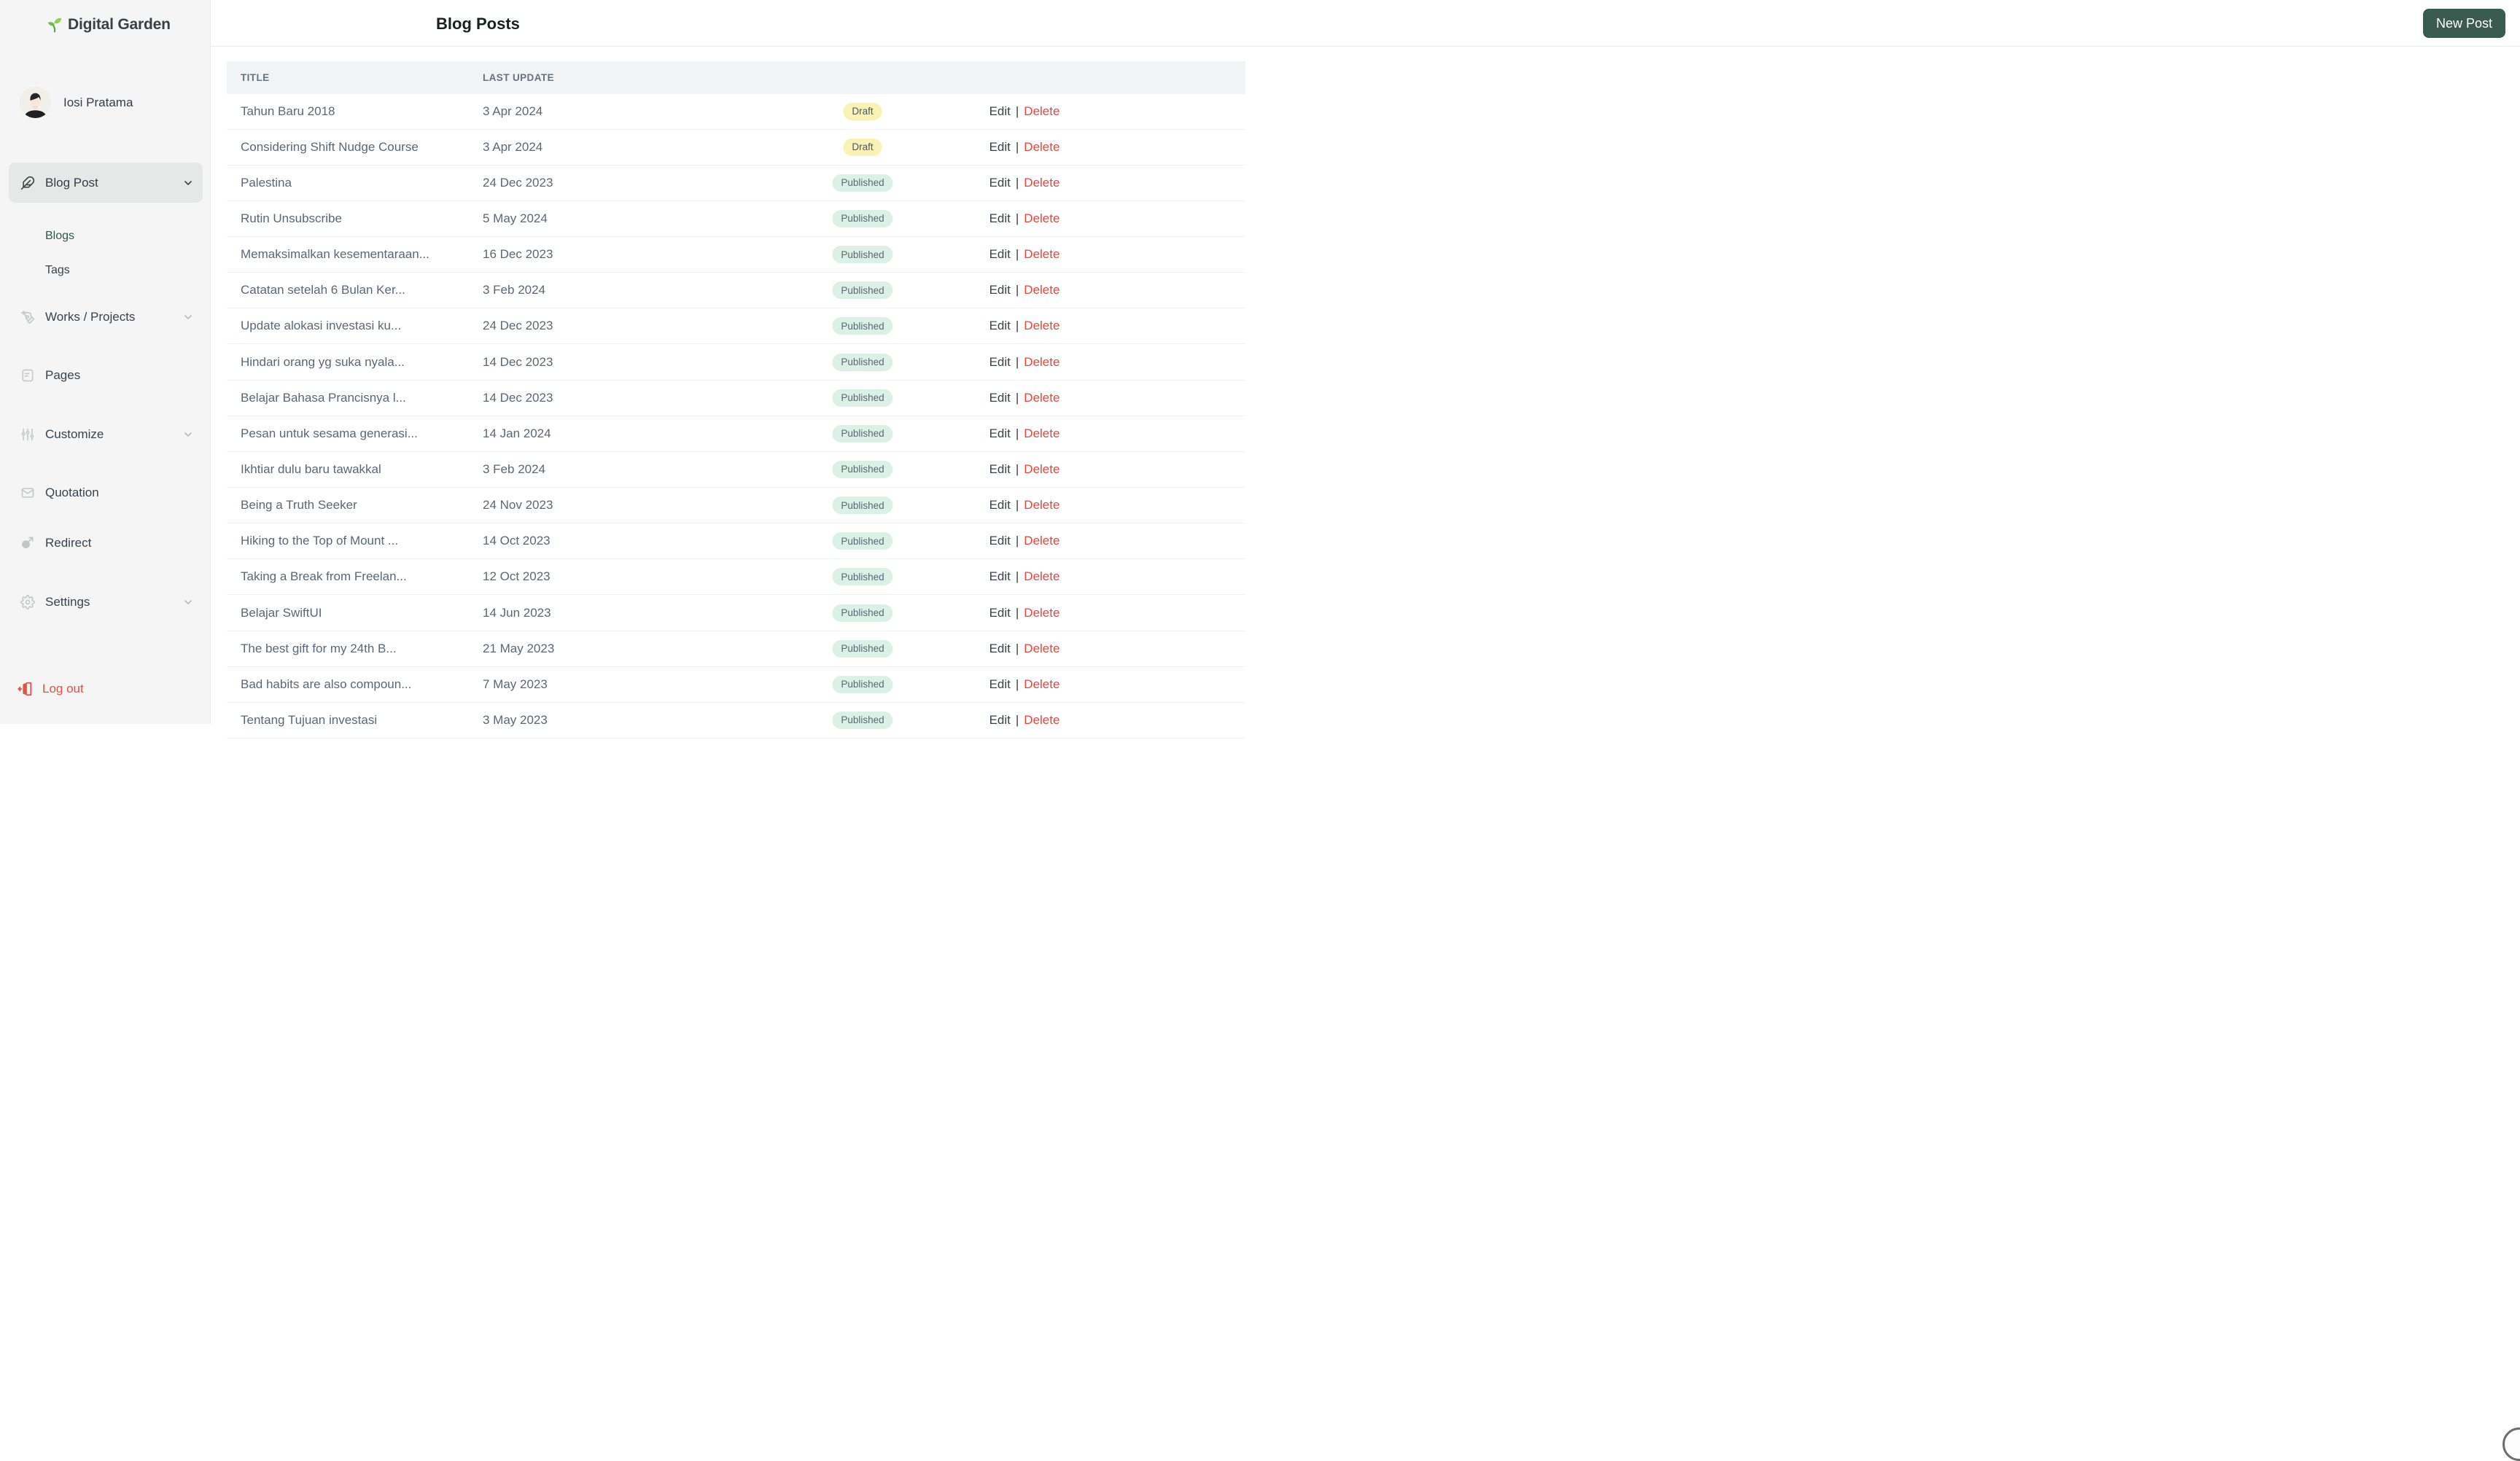  What do you see at coordinates (106, 375) in the screenshot?
I see `sidebar-item-pages: Pages` at bounding box center [106, 375].